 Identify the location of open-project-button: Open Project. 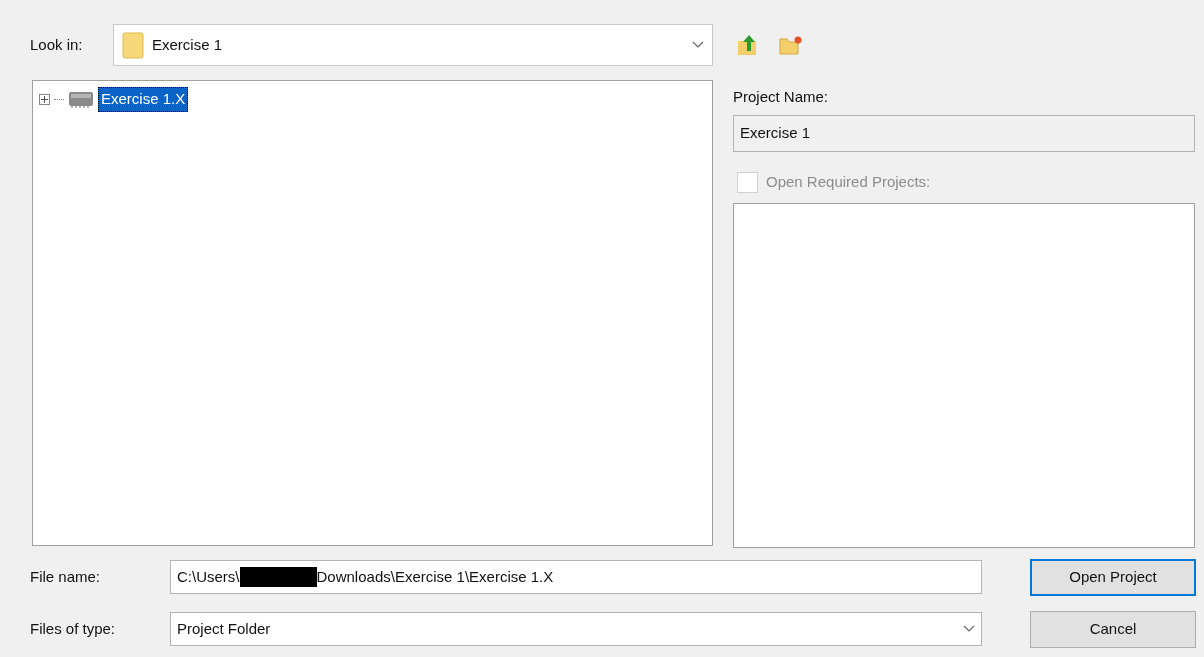
(1113, 577).